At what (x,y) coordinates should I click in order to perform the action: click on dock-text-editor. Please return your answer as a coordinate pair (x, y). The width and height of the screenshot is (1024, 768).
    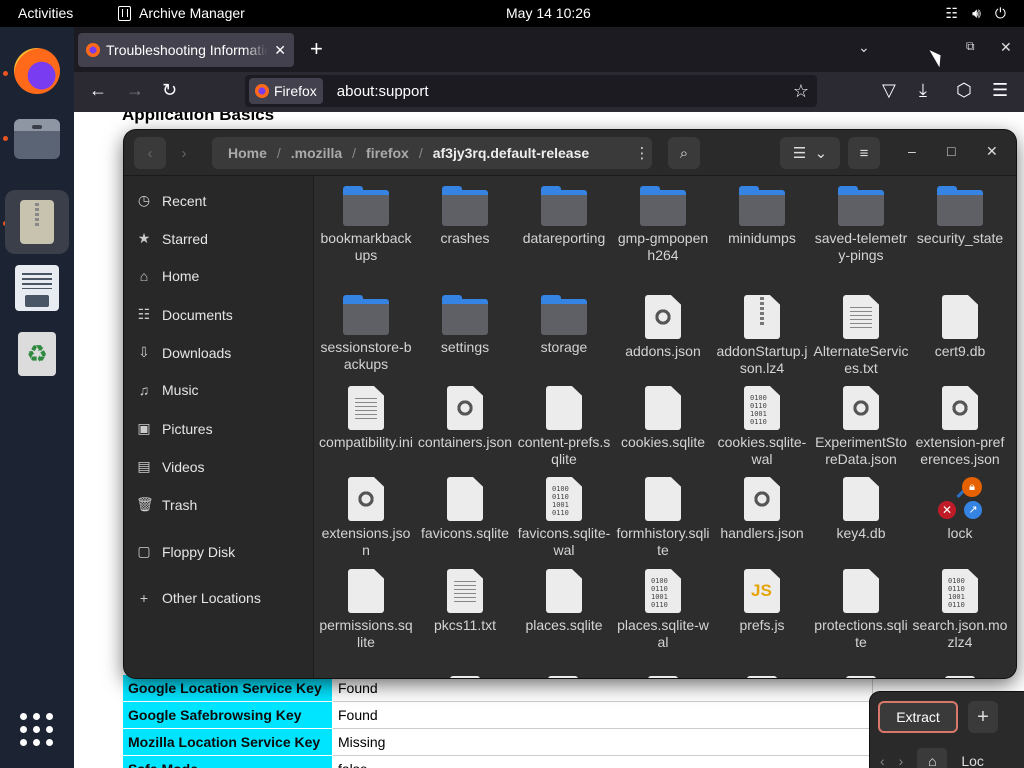
    Looking at the image, I should click on (37, 288).